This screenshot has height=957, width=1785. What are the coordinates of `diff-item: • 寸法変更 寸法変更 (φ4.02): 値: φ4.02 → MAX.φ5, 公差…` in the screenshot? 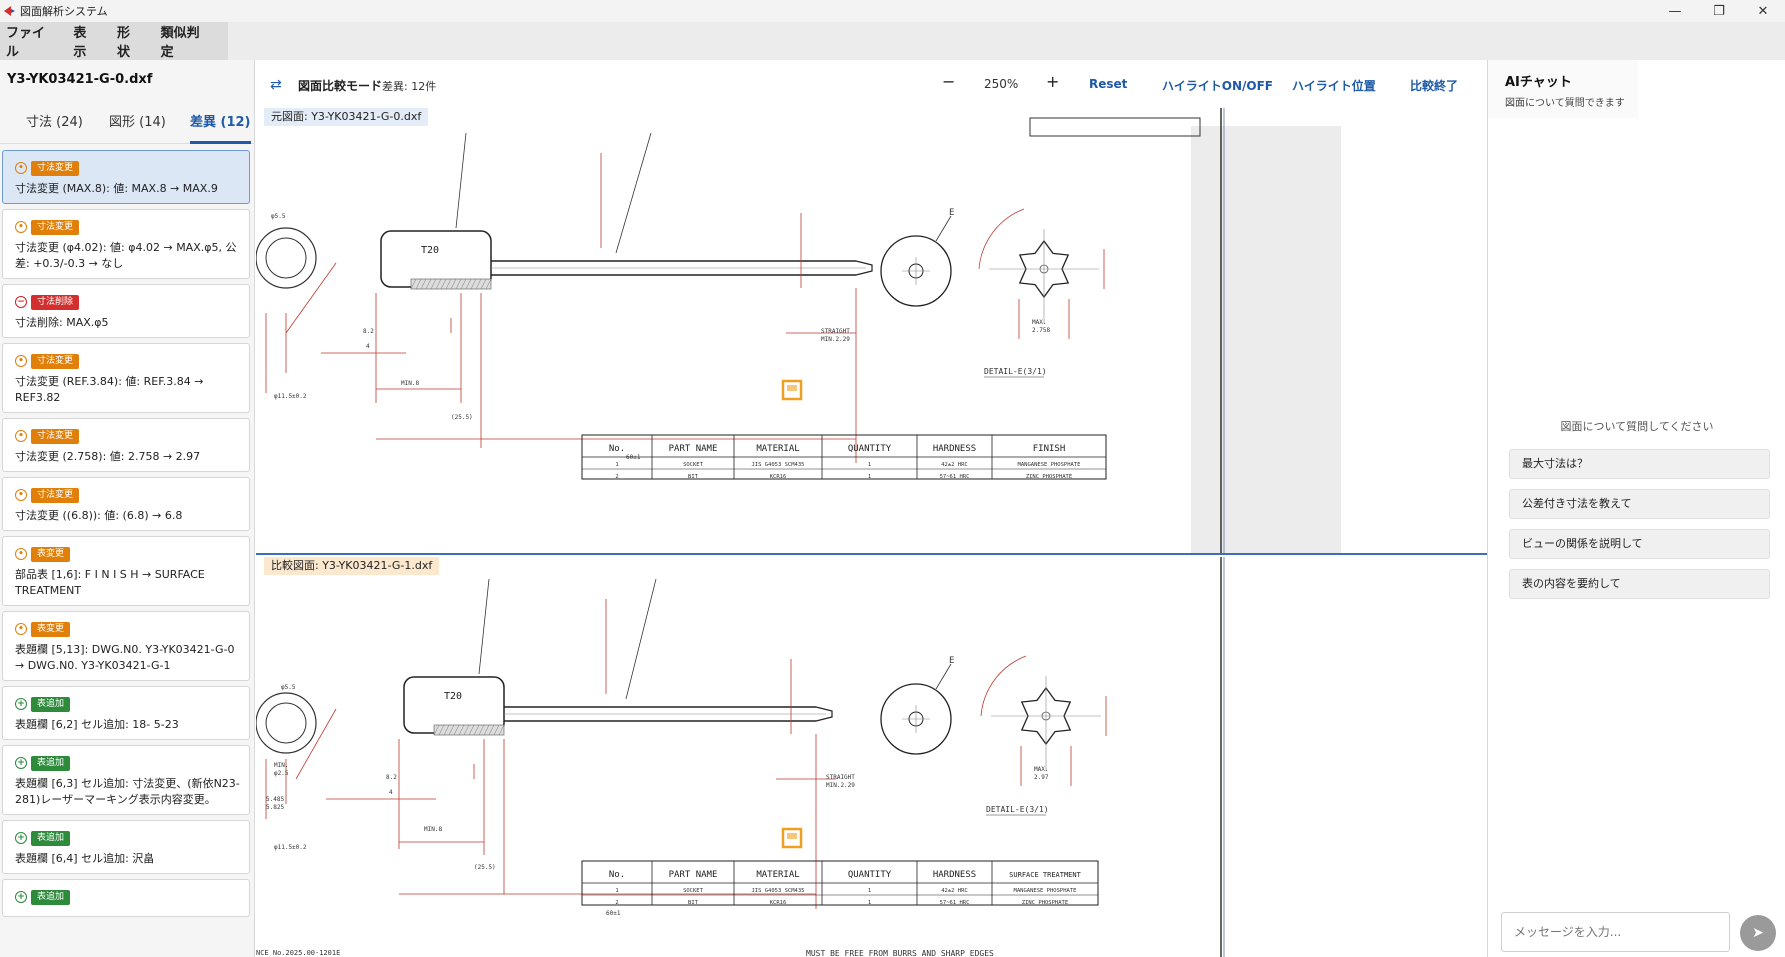 It's located at (126, 244).